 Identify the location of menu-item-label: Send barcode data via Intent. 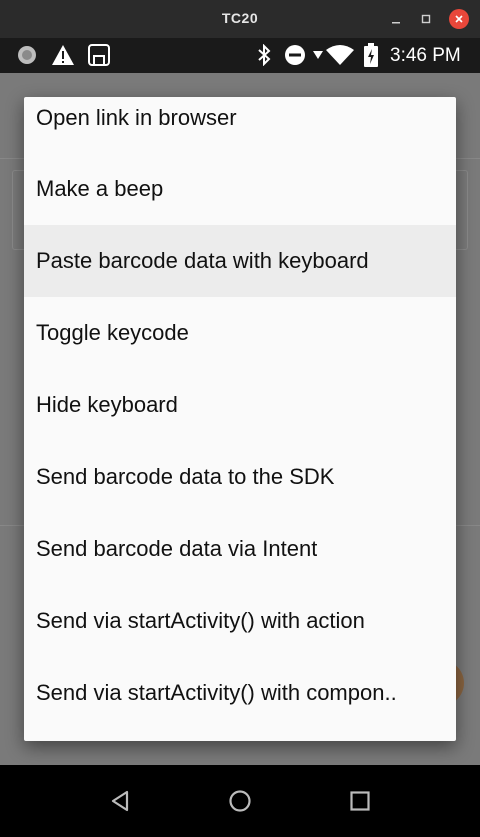
(177, 548).